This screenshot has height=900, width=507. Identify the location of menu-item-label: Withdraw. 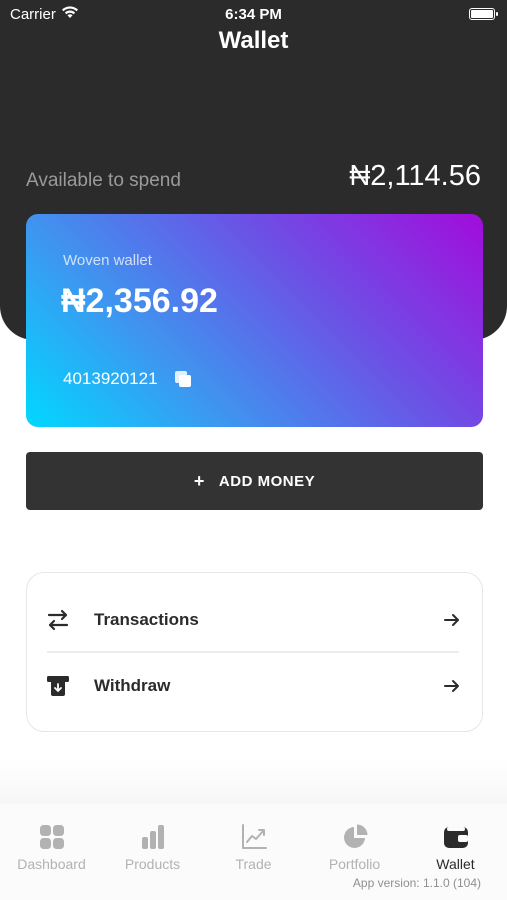
(132, 685).